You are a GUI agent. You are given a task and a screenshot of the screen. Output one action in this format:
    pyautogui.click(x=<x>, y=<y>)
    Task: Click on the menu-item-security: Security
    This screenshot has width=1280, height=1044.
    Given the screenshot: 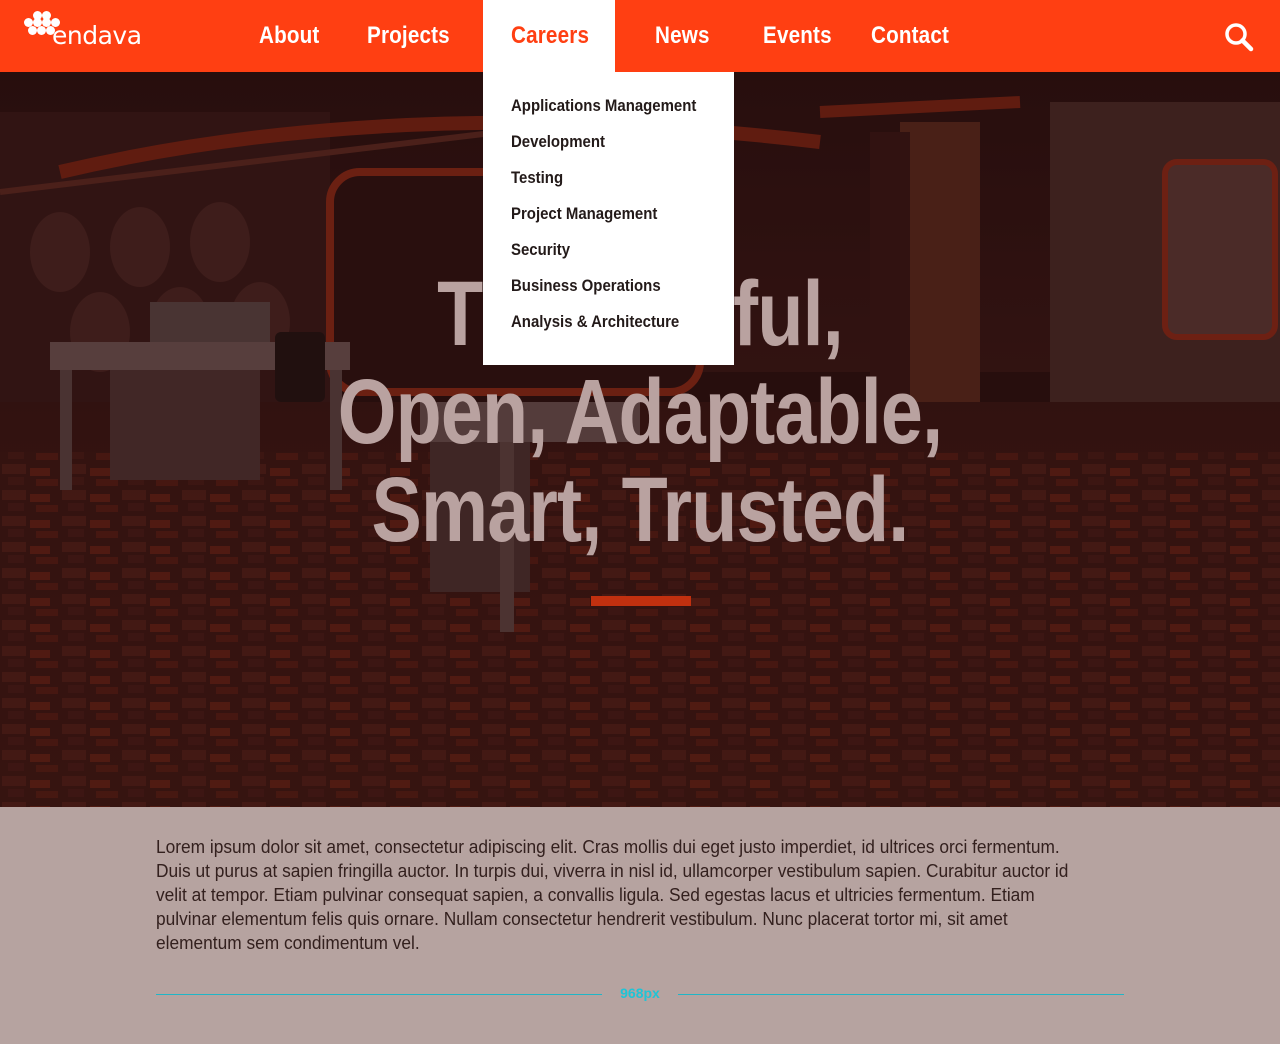 What is the action you would take?
    pyautogui.click(x=540, y=250)
    